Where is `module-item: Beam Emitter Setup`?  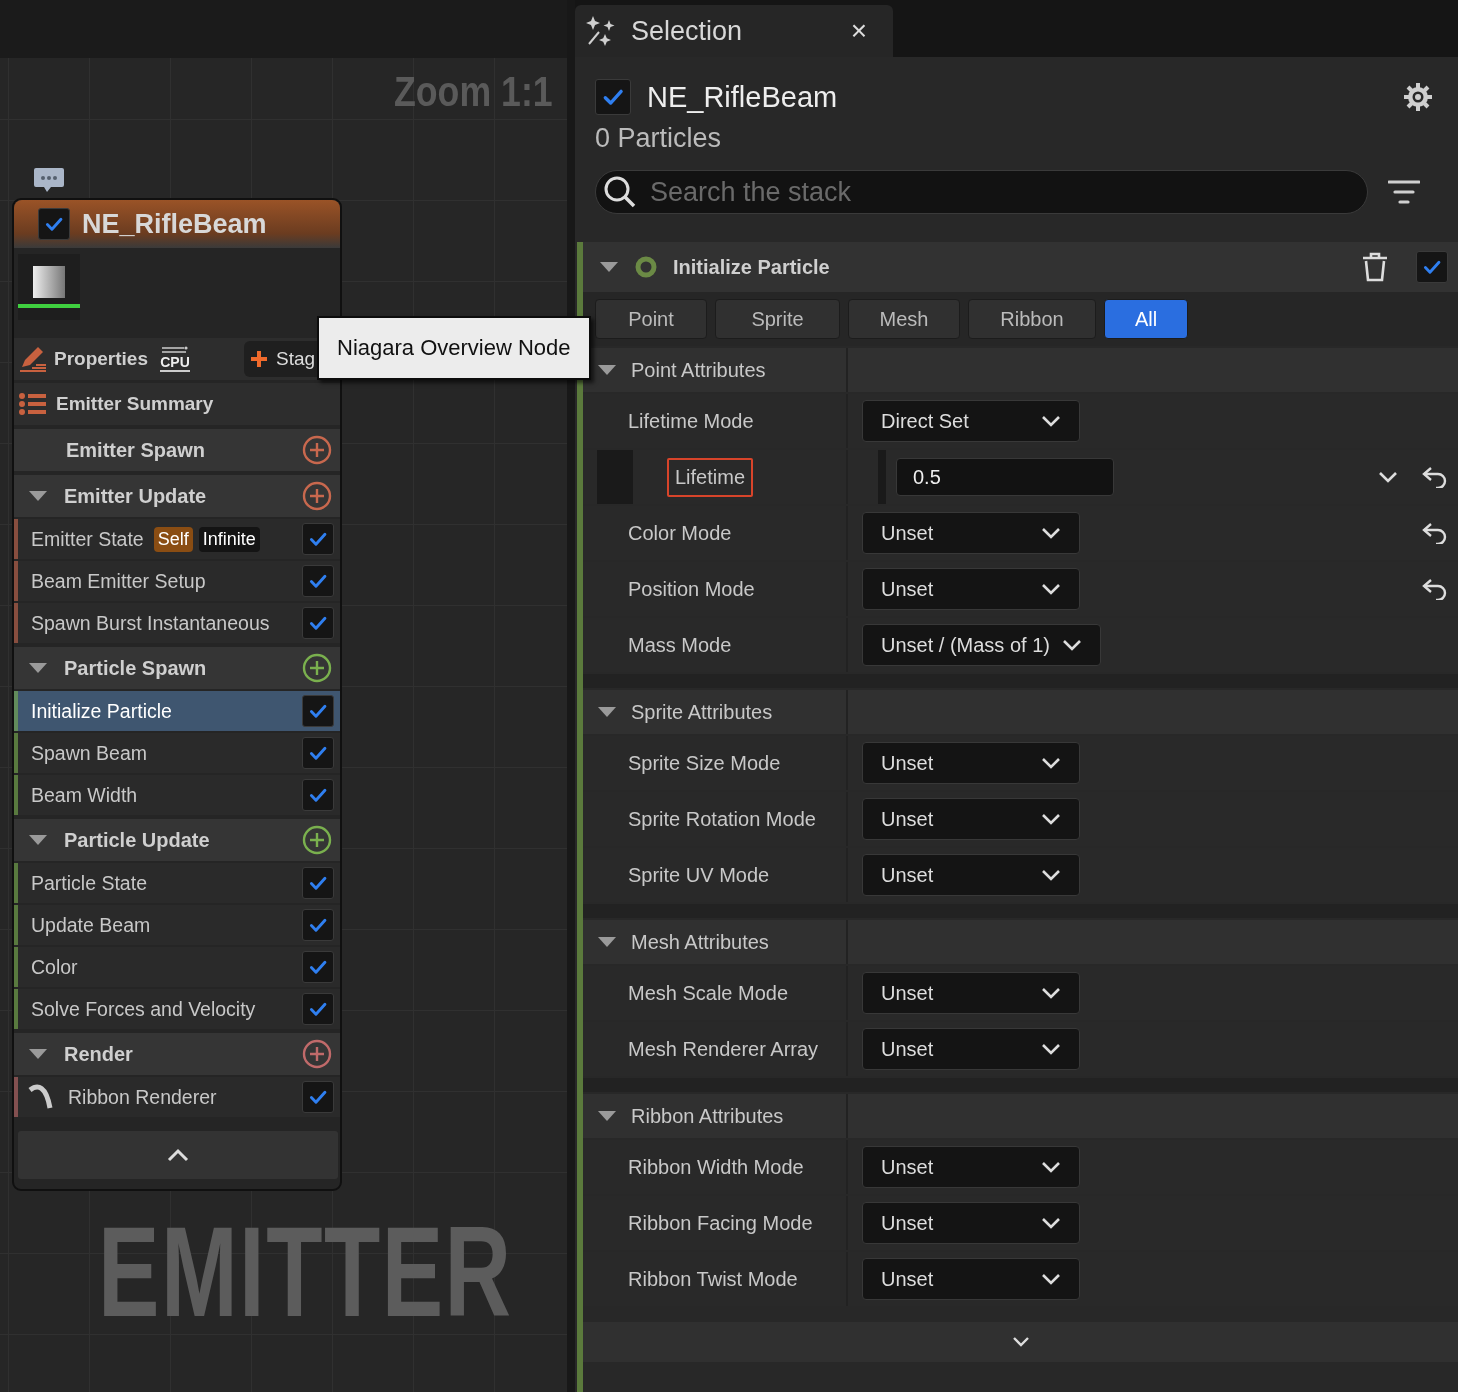
module-item: Beam Emitter Setup is located at coordinates (177, 581).